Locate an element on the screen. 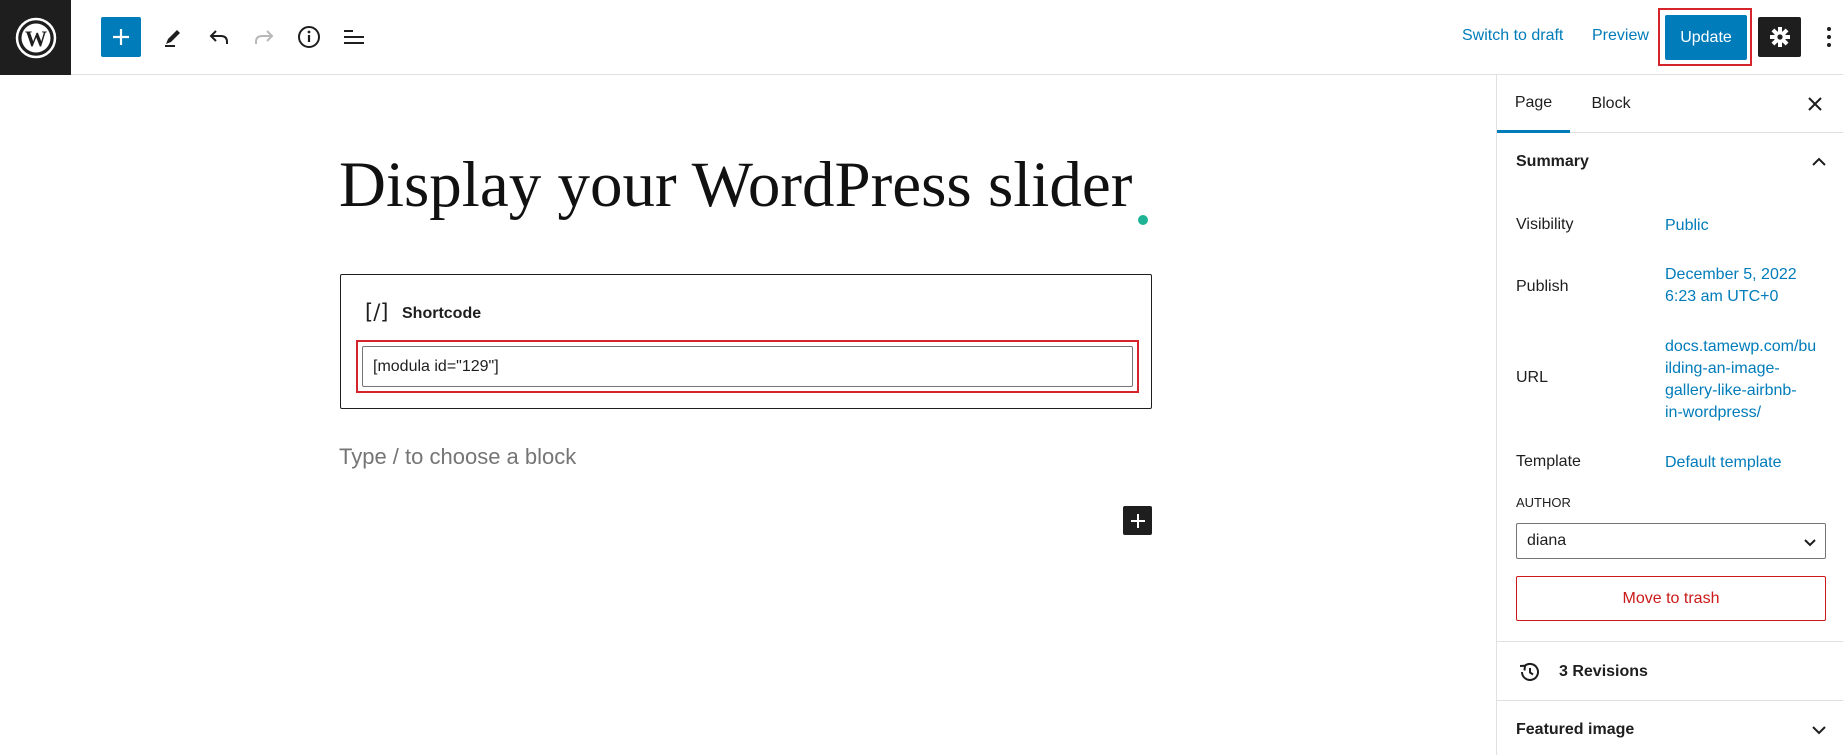 This screenshot has width=1843, height=755. featured-image-panel-title: Featured image is located at coordinates (1575, 729).